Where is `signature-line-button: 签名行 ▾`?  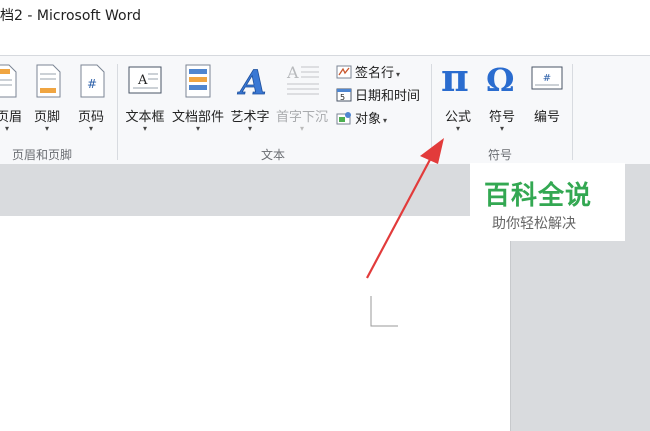 signature-line-button: 签名行 ▾ is located at coordinates (368, 71).